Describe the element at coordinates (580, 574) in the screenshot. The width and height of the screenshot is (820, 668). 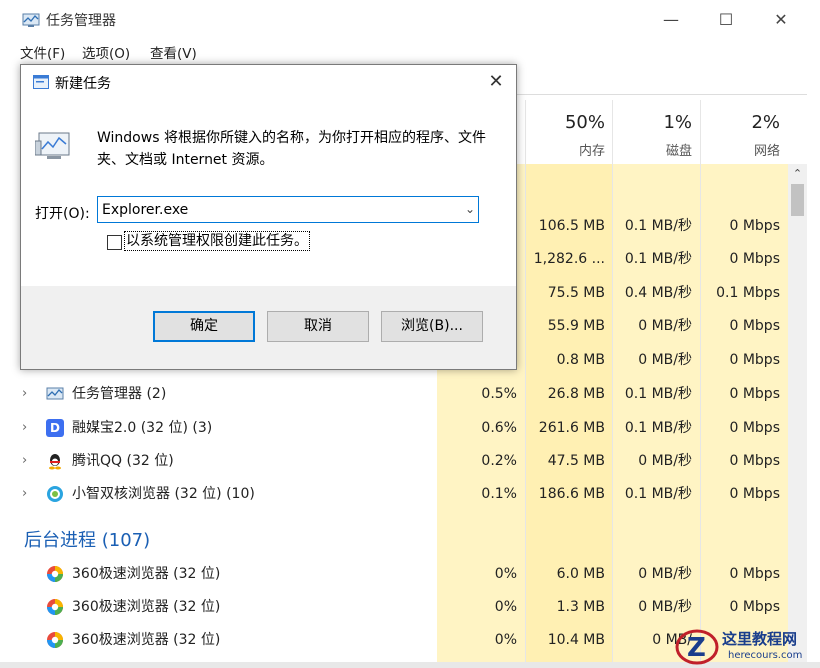
I see `table-cell-memory: 6.0 MB` at that location.